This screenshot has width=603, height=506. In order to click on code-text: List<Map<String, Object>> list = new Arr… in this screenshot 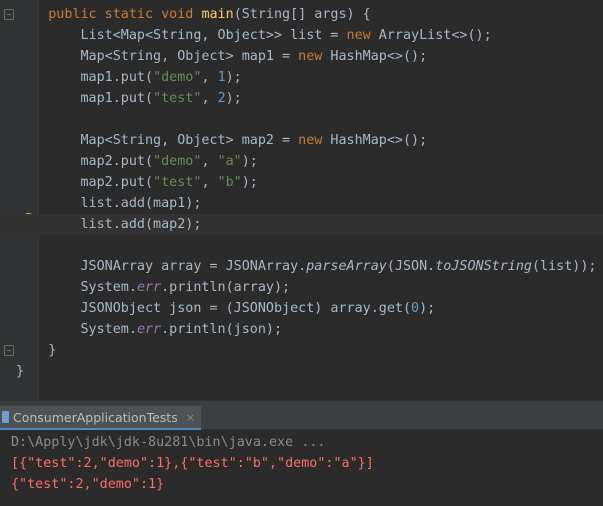, I will do `click(254, 35)`.